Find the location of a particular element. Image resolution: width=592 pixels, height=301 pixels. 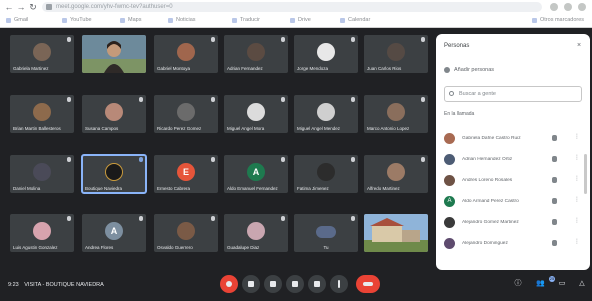

present-button is located at coordinates (317, 284).